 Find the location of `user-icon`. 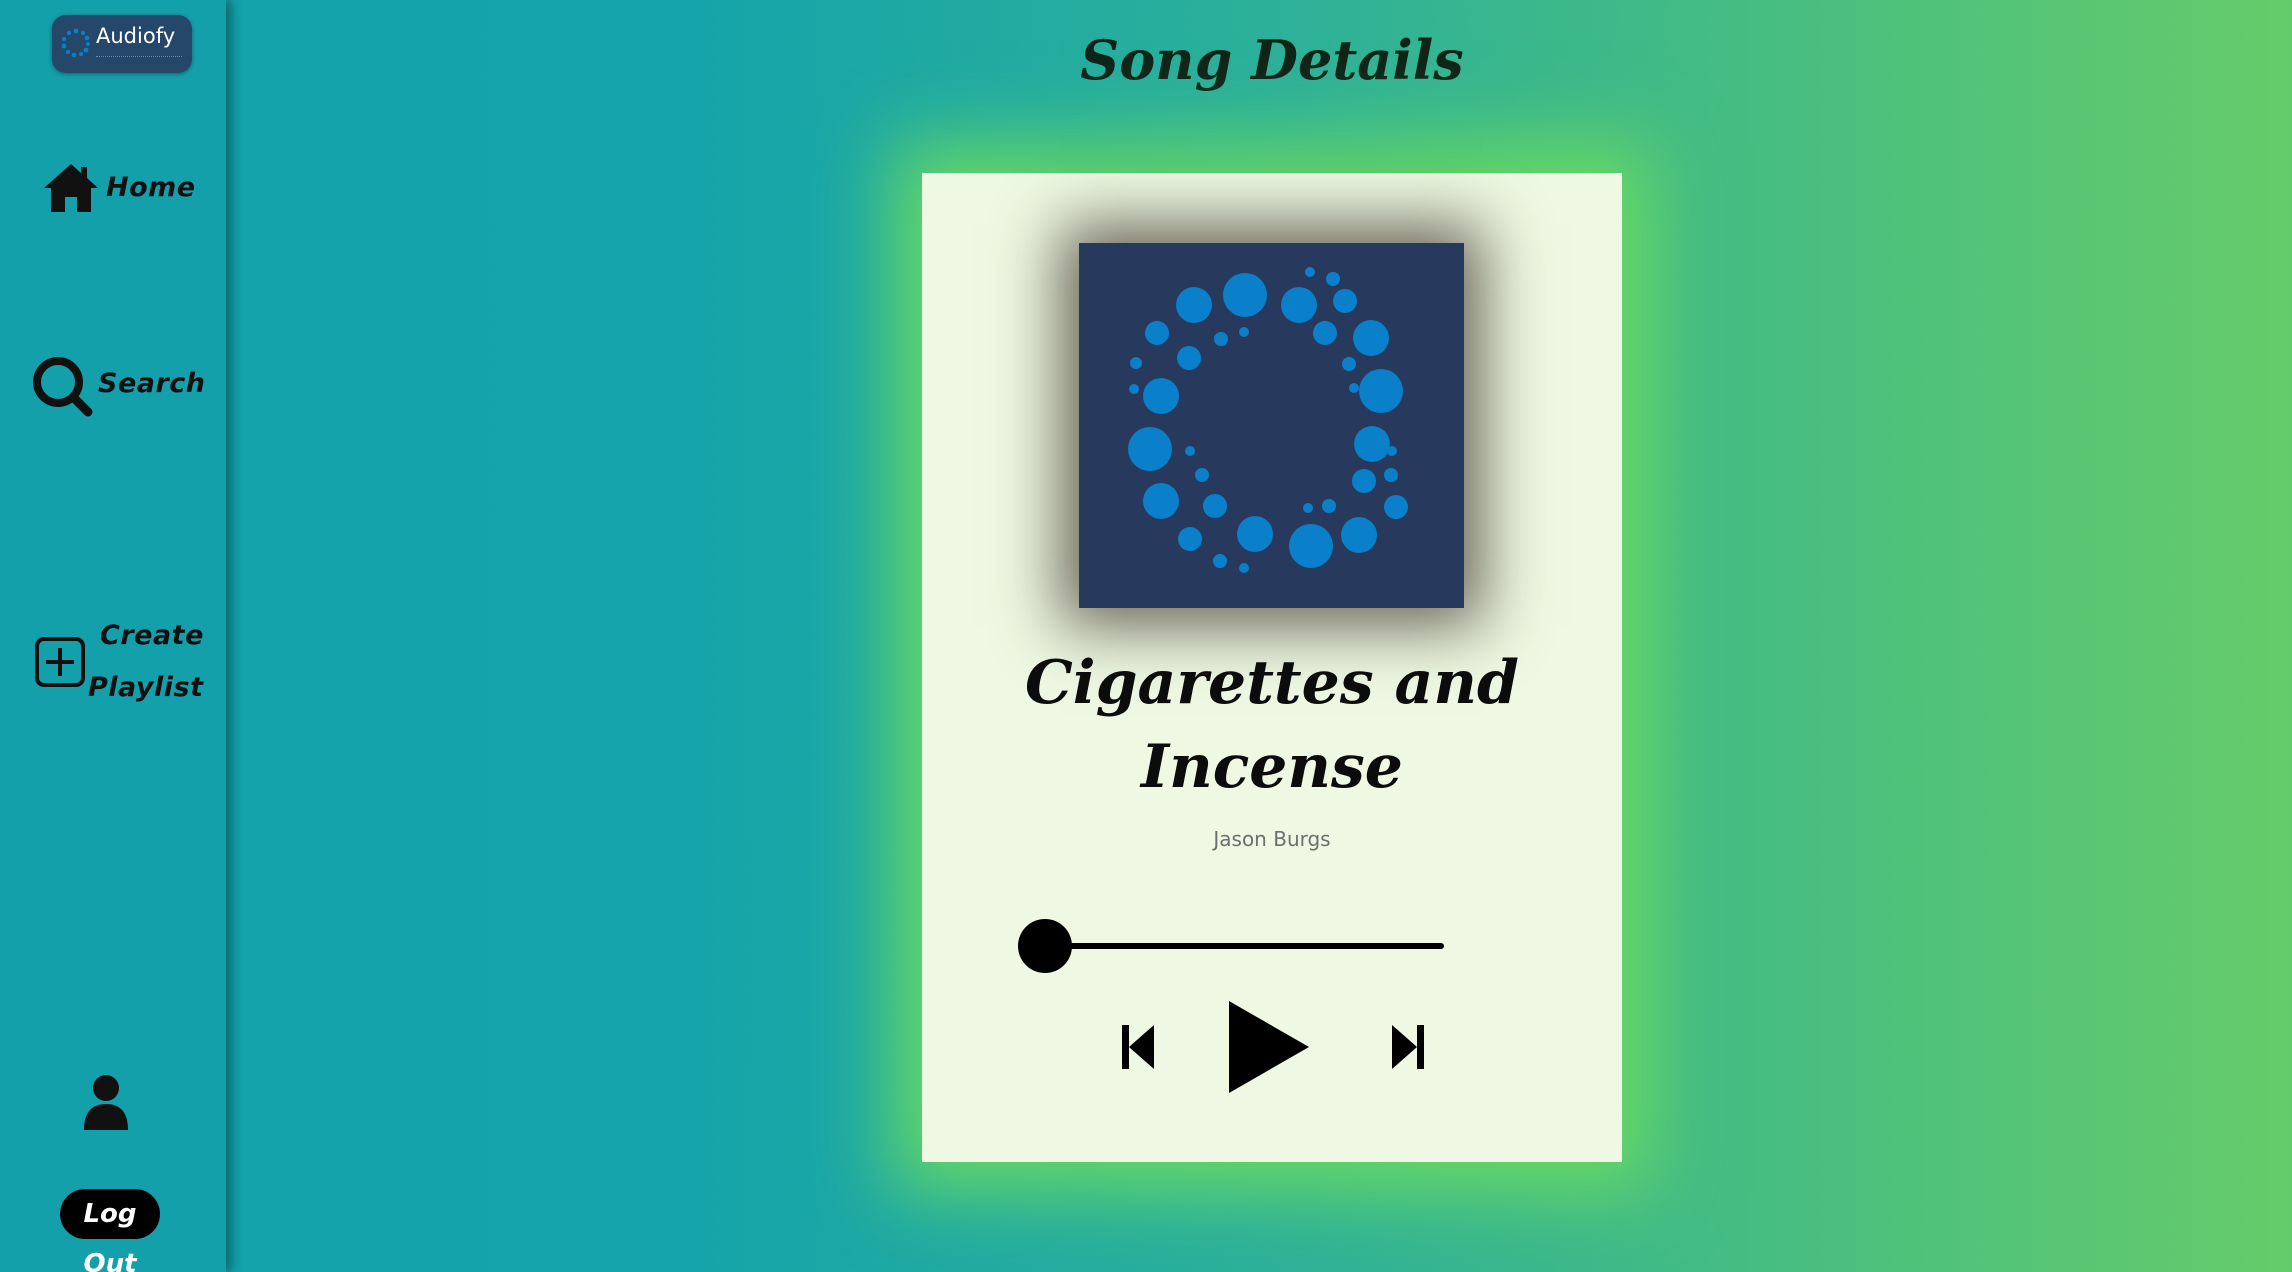

user-icon is located at coordinates (106, 1102).